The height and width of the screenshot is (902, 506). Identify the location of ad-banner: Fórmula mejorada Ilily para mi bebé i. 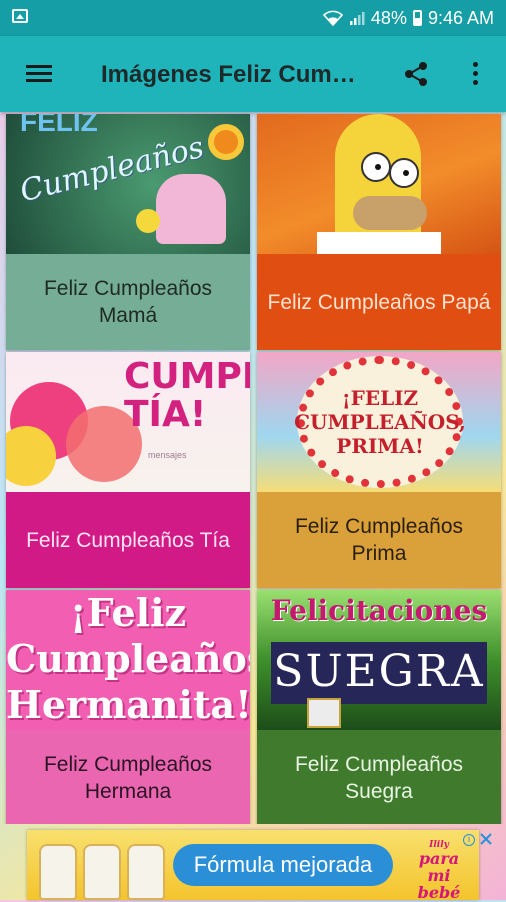
(259, 865).